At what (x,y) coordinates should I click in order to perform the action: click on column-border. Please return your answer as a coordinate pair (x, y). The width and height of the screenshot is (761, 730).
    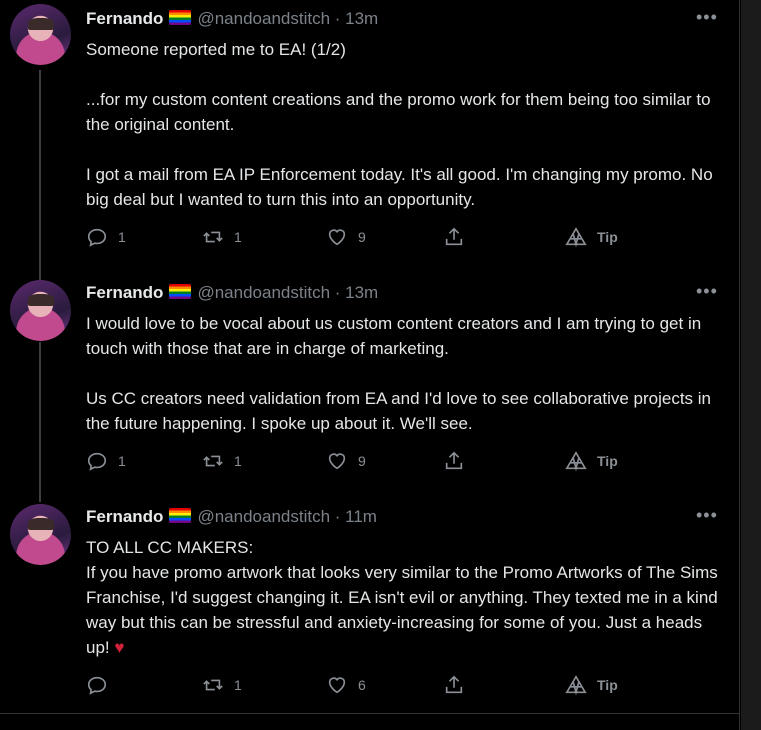
    Looking at the image, I should click on (739, 365).